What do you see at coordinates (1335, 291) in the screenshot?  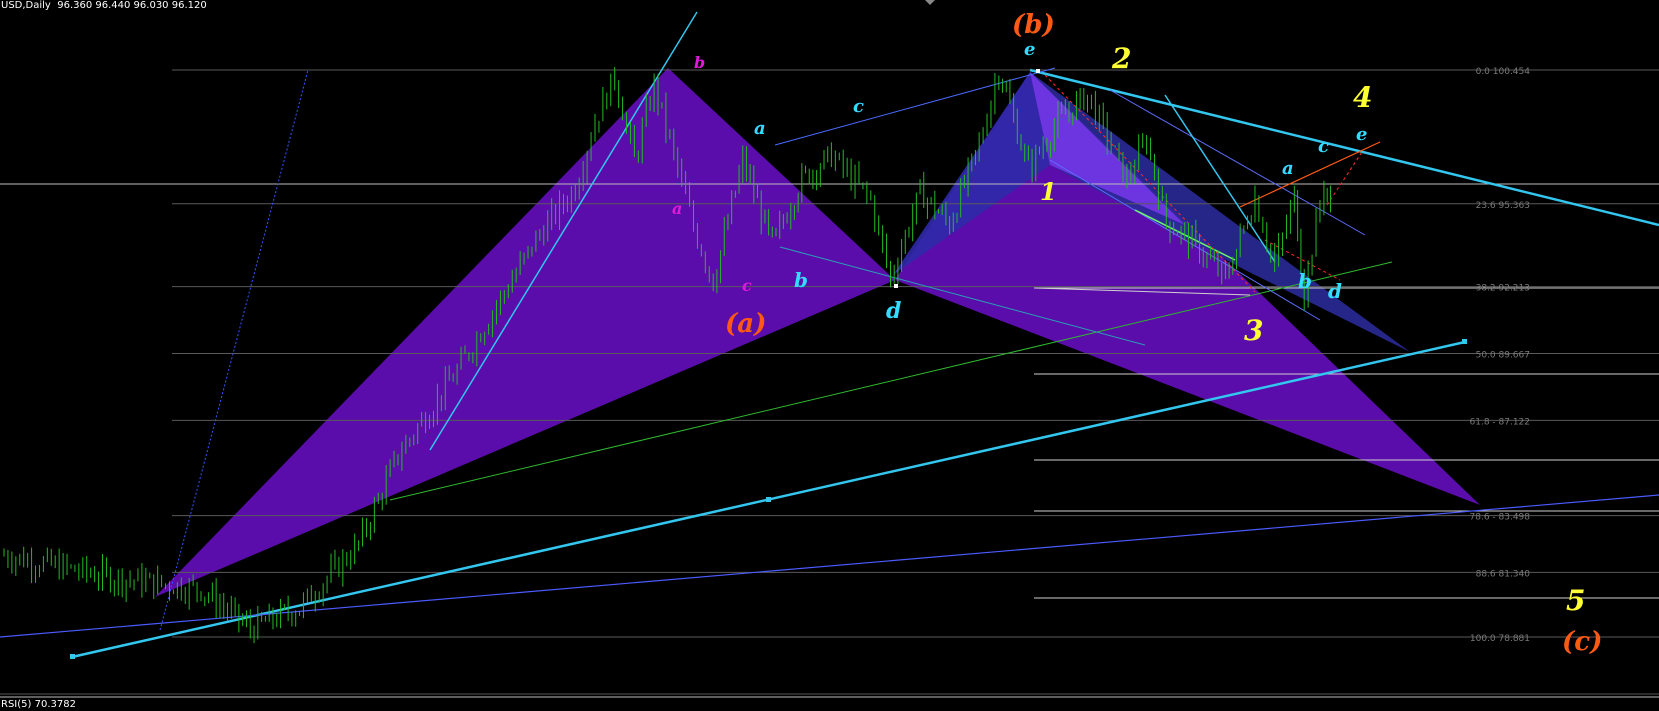 I see `wave-label-cyan-d2: d` at bounding box center [1335, 291].